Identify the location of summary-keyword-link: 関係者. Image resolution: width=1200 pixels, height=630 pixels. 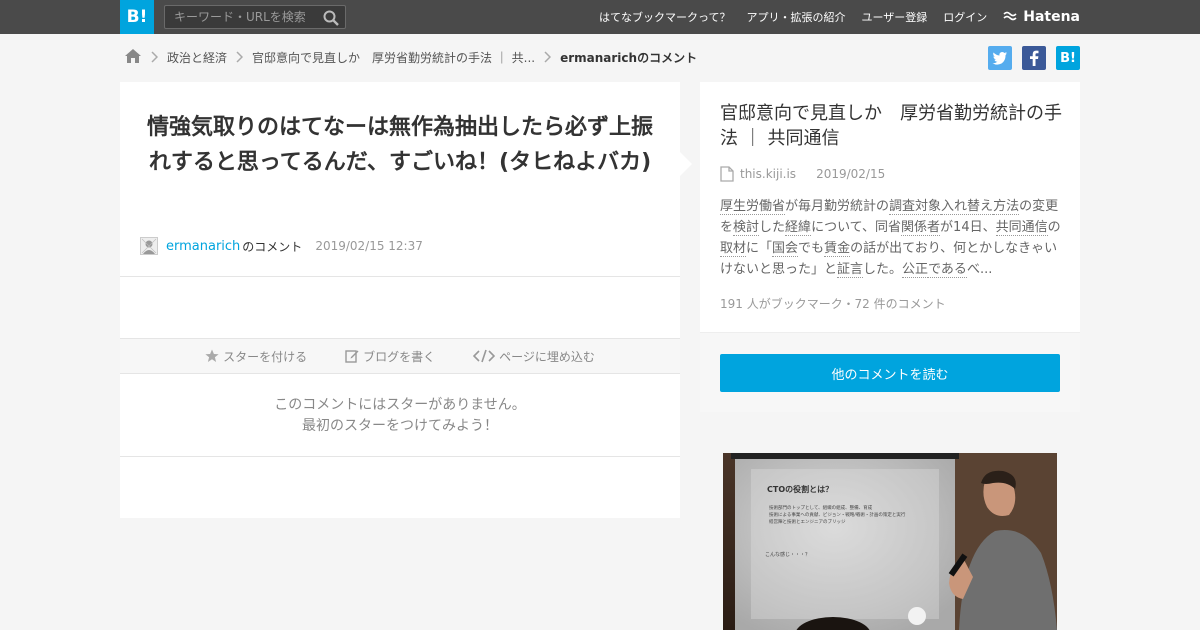
(921, 228).